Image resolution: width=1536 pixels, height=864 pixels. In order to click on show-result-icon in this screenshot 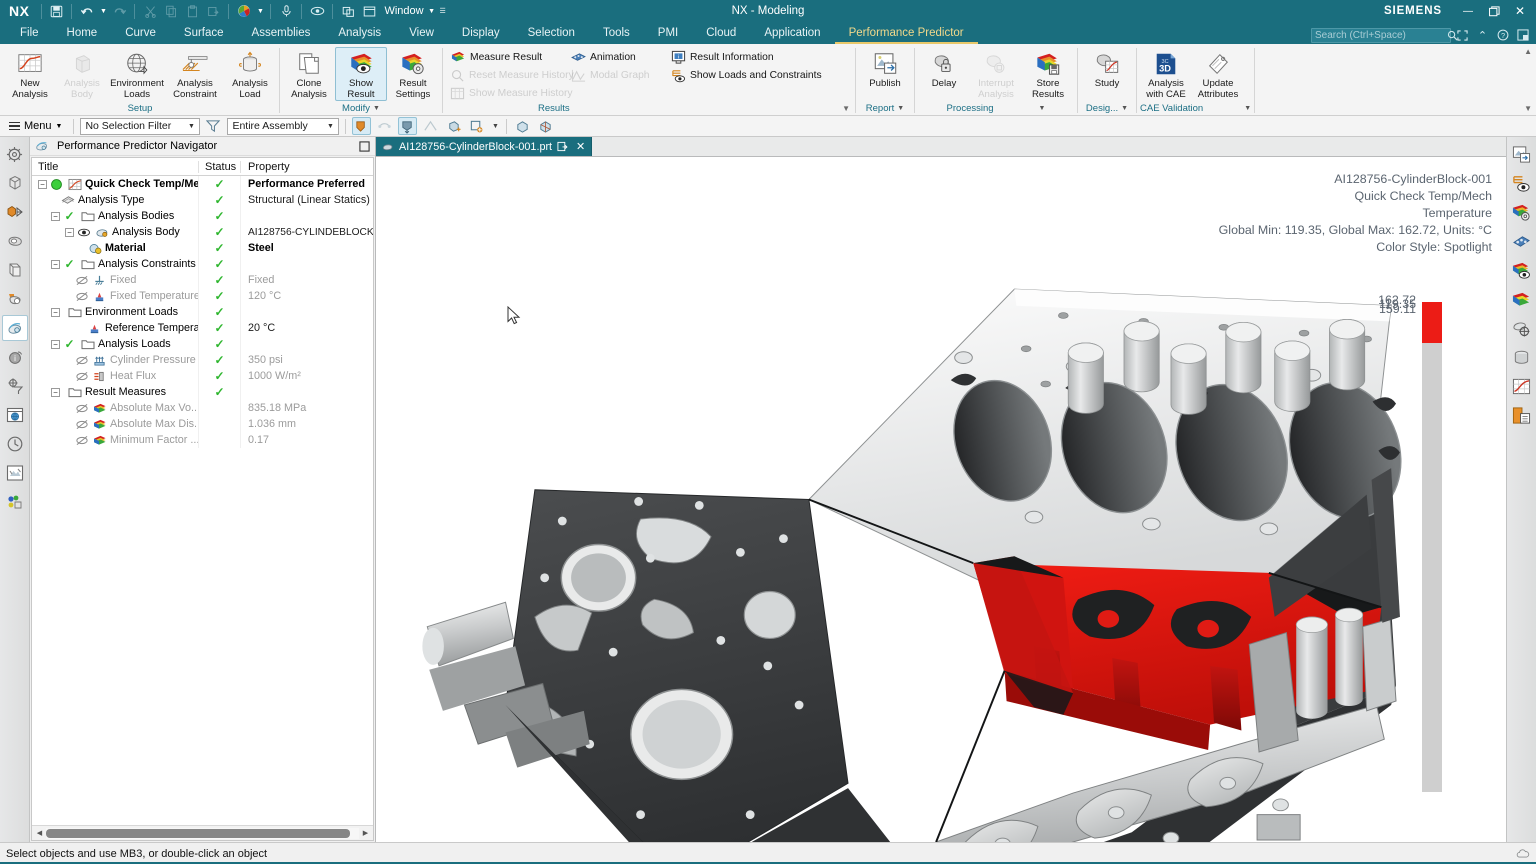, I will do `click(1522, 270)`.